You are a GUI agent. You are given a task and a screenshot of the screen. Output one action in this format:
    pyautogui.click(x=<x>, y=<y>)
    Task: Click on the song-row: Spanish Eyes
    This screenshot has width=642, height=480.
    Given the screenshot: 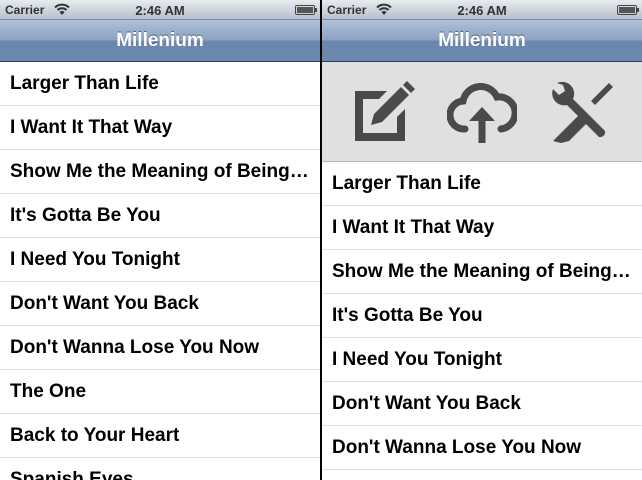 What is the action you would take?
    pyautogui.click(x=160, y=469)
    